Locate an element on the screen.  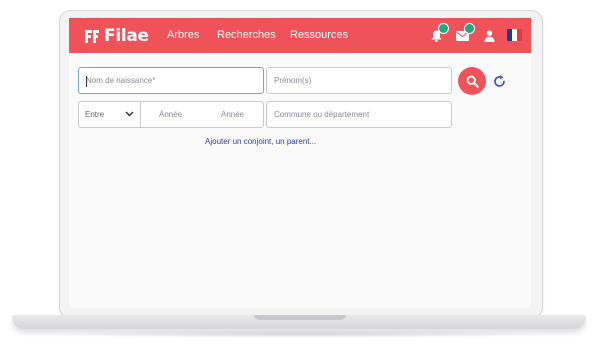
logo-text: Filae is located at coordinates (126, 36).